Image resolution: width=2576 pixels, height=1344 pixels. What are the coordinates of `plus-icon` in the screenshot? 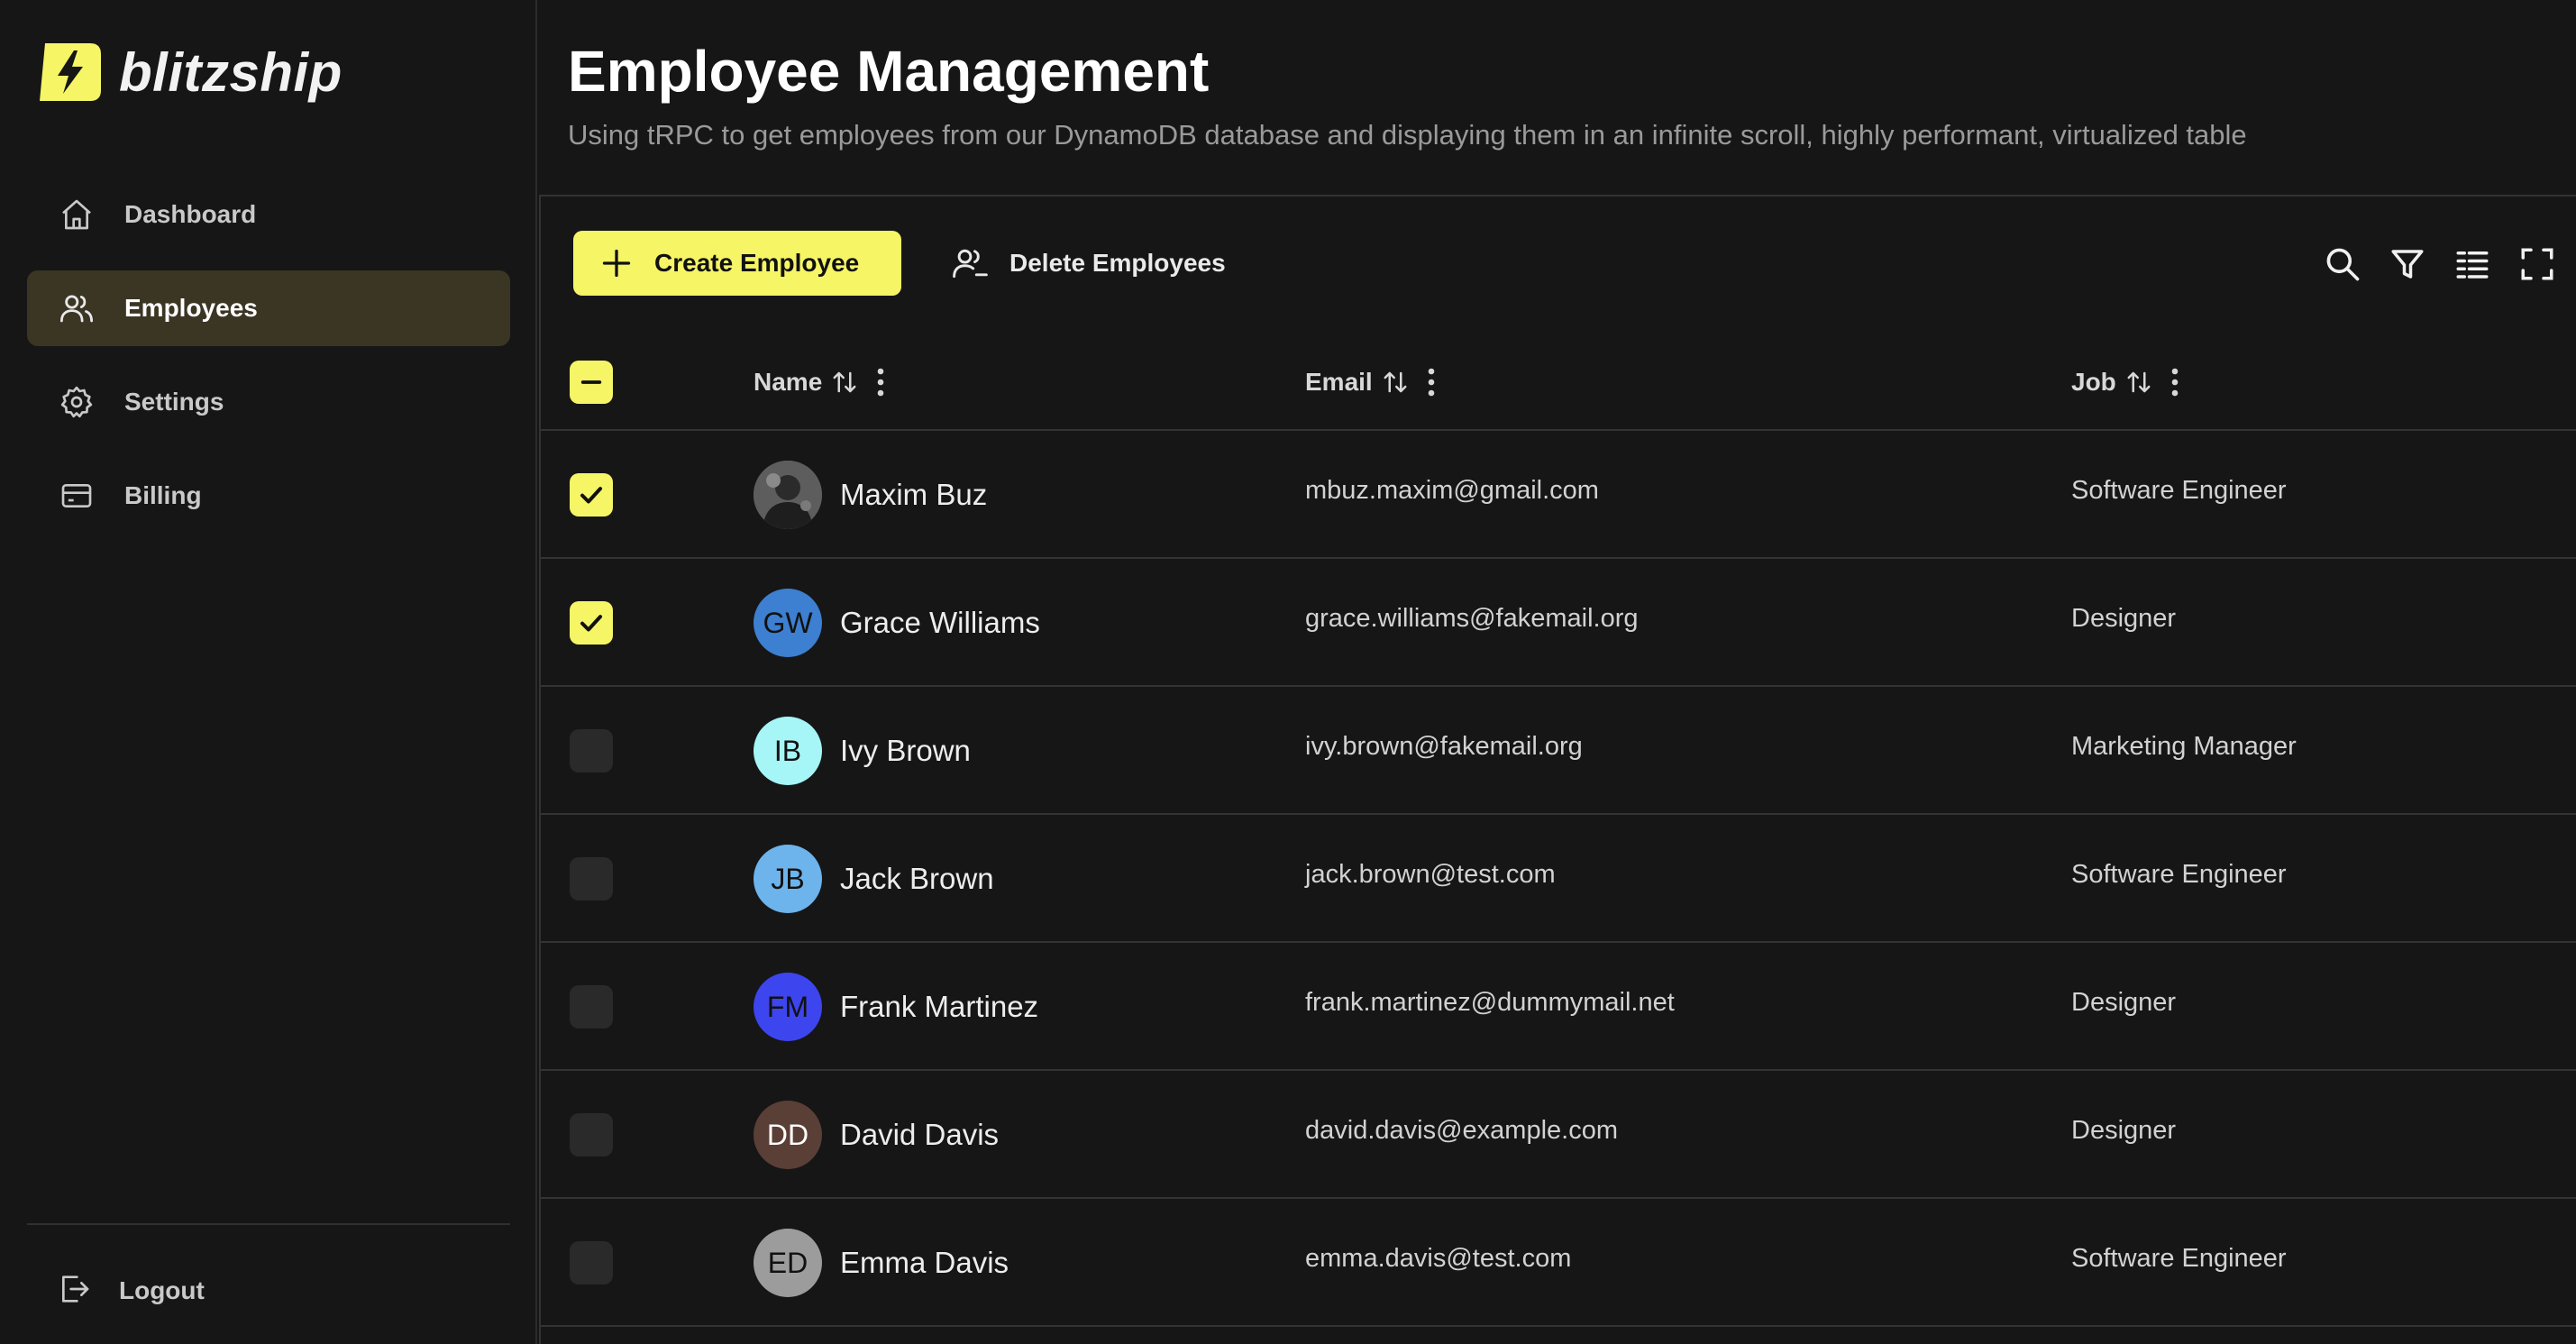 It's located at (616, 263).